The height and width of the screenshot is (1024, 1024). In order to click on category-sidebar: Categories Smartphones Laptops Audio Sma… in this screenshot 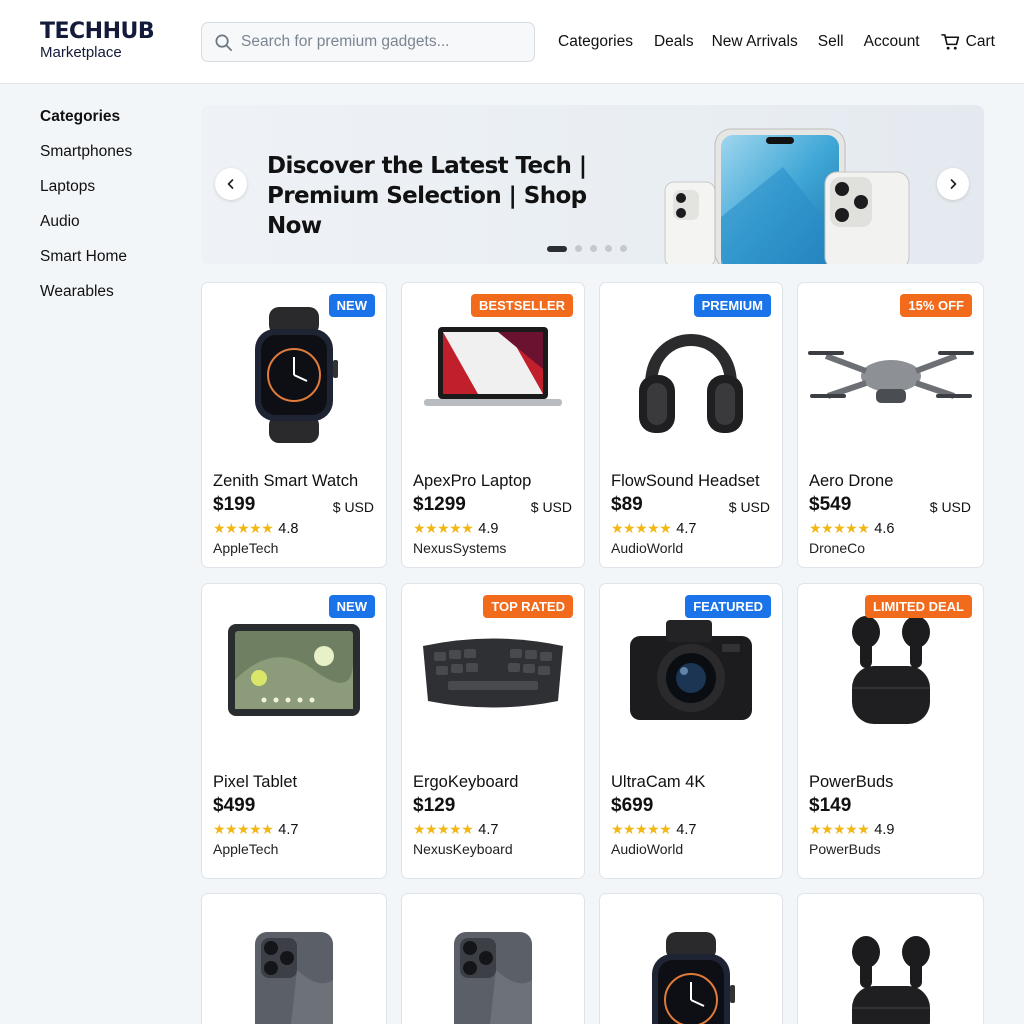, I will do `click(110, 212)`.